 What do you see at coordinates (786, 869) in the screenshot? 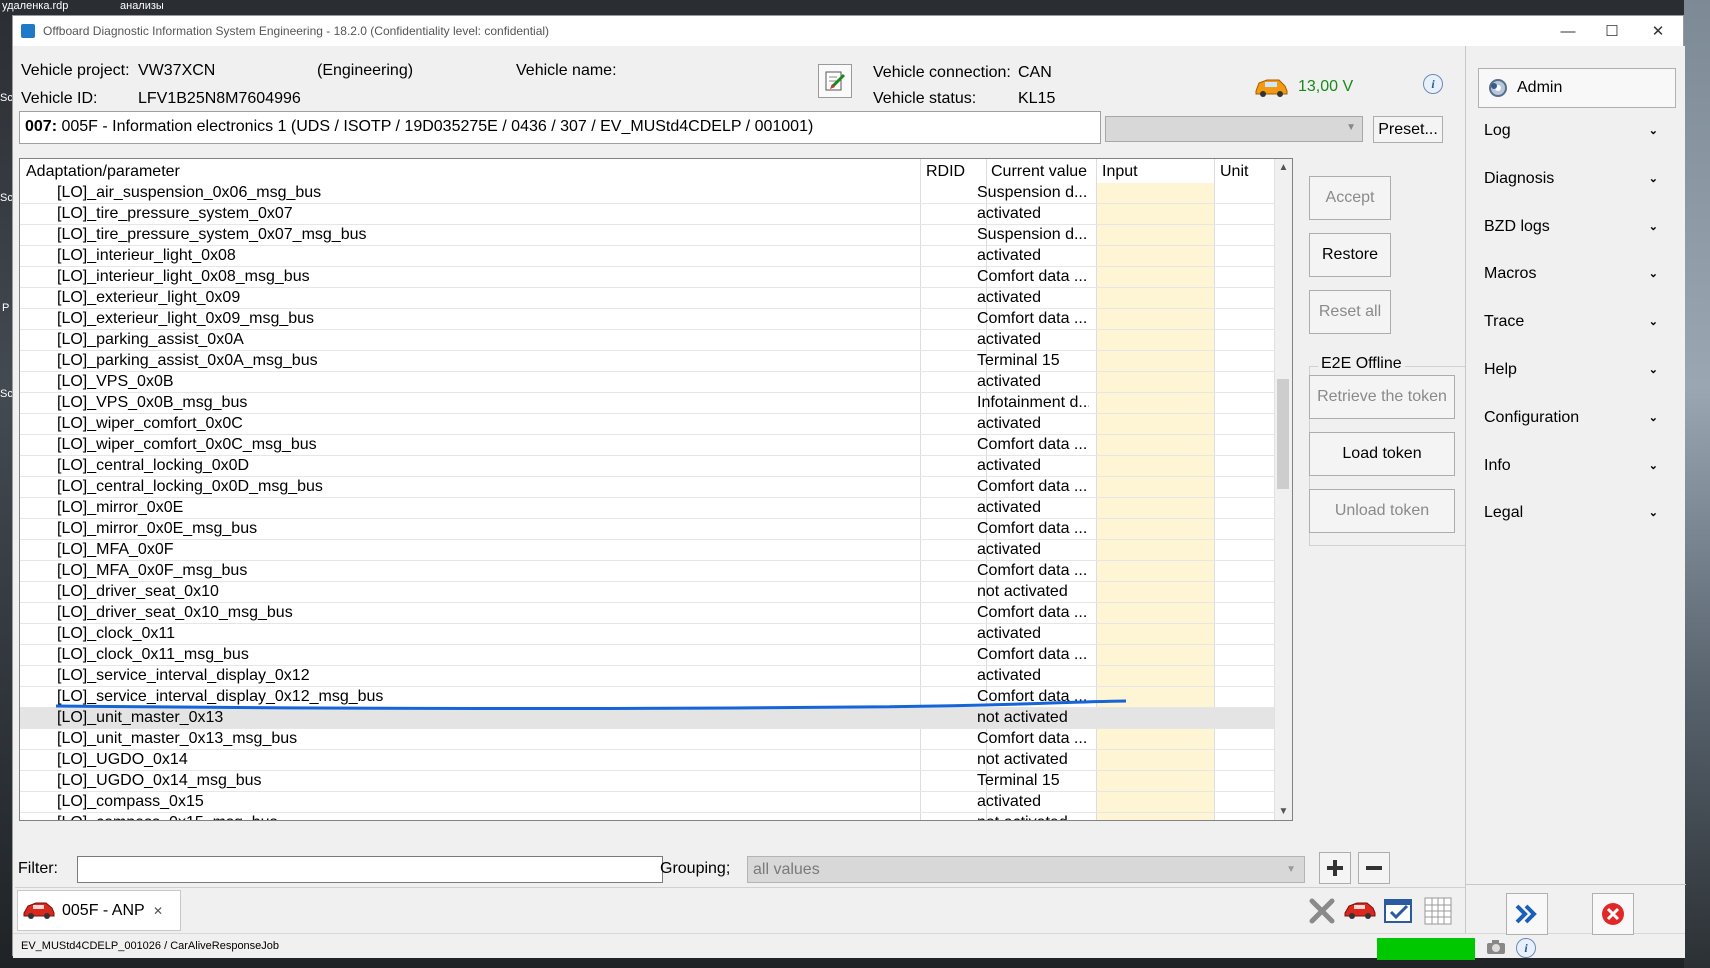
I see `grouping-value: all values` at bounding box center [786, 869].